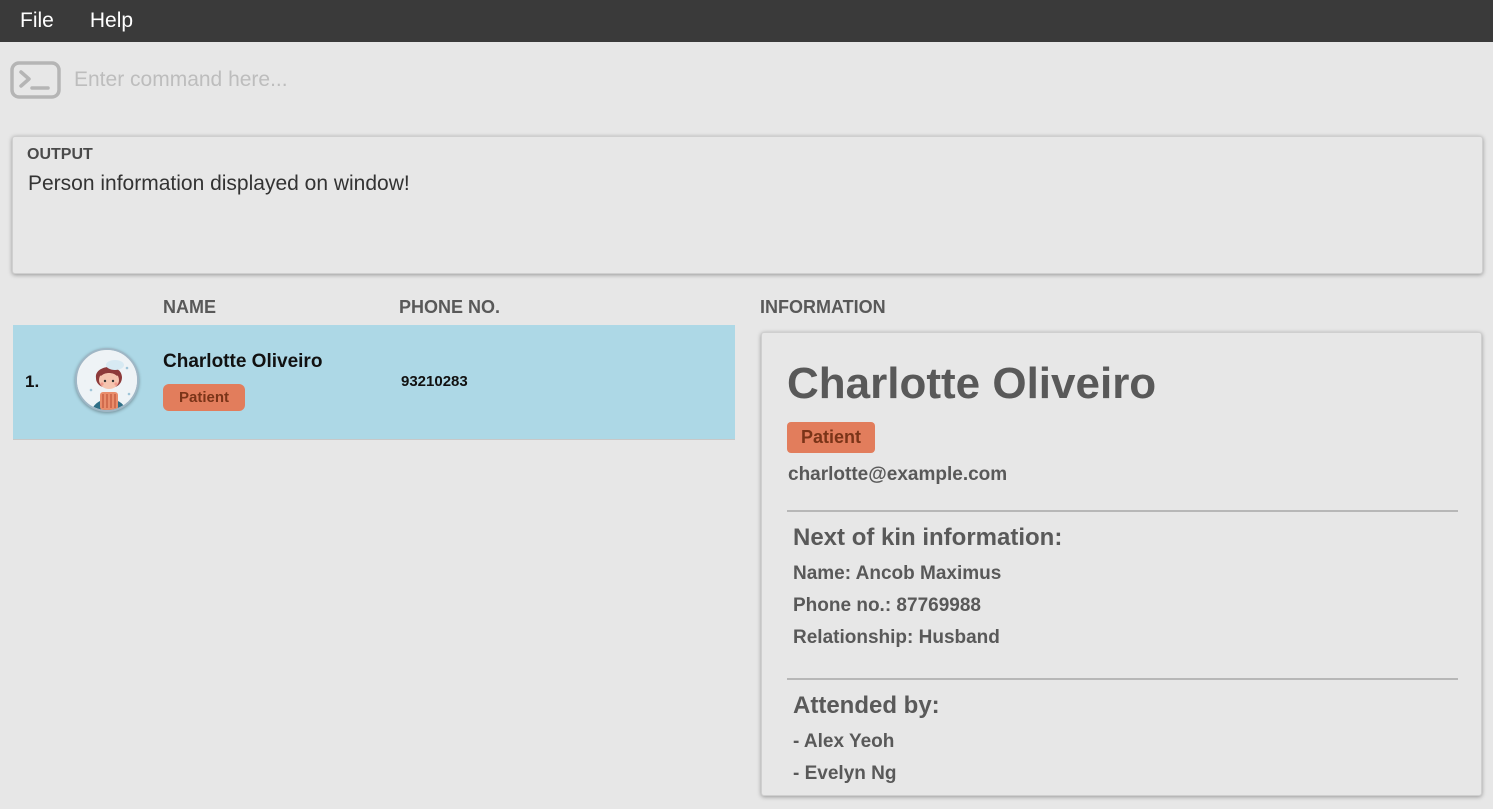 This screenshot has height=809, width=1493. Describe the element at coordinates (450, 307) in the screenshot. I see `column-header-phone: PHONE NO.` at that location.